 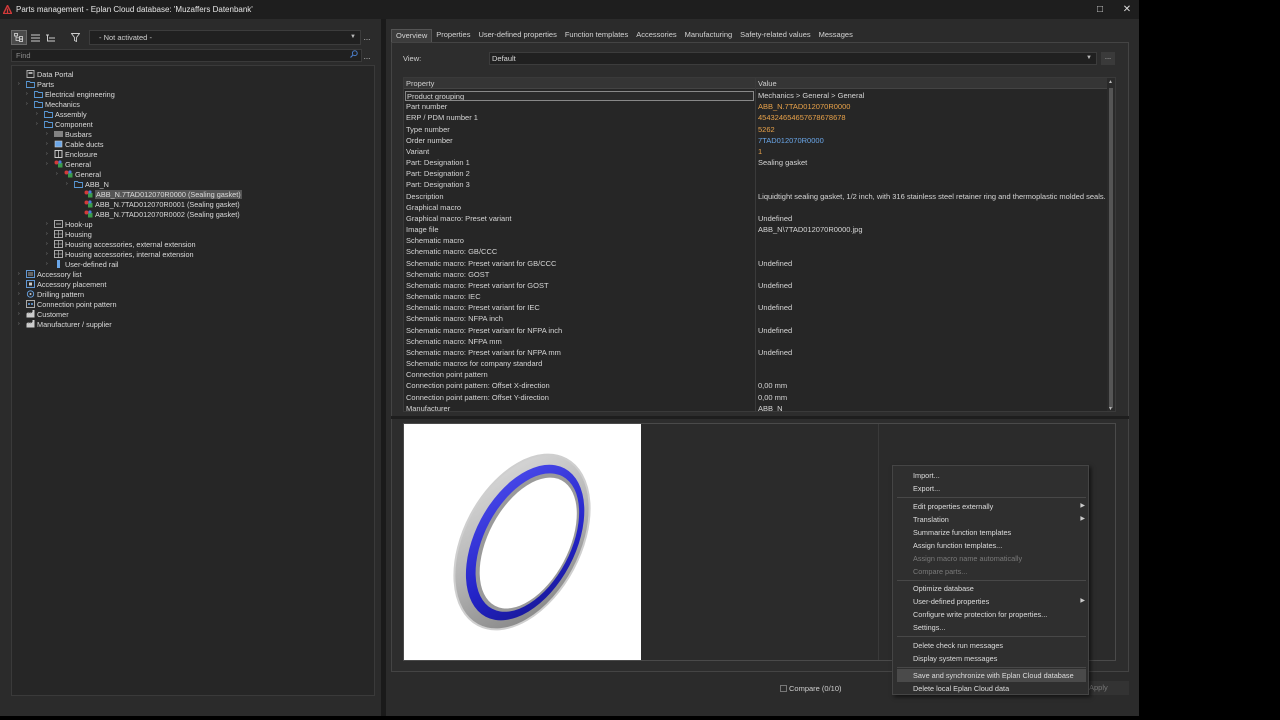 I want to click on tab-function-templates: Function templates, so click(x=596, y=35).